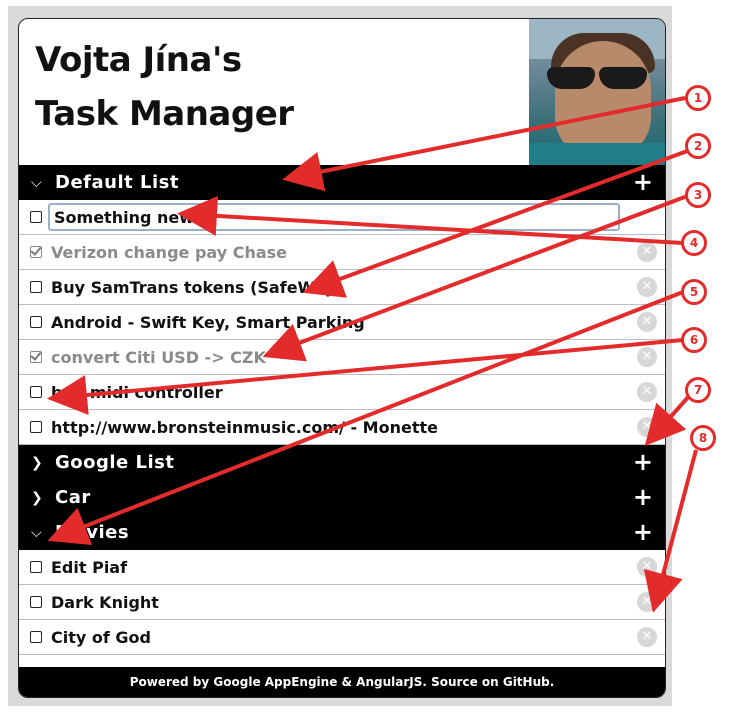  Describe the element at coordinates (137, 392) in the screenshot. I see `task-text: buy midi controller` at that location.